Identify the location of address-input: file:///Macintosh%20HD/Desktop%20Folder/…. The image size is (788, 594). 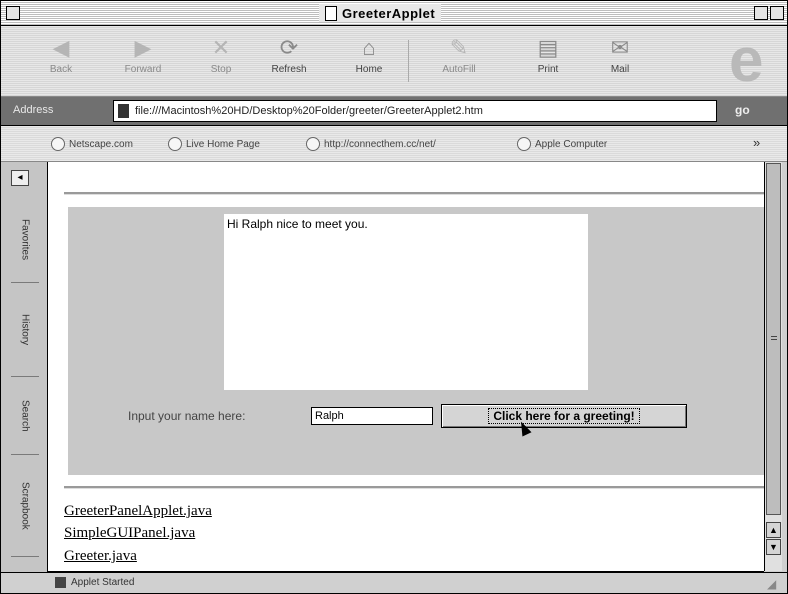
(415, 111).